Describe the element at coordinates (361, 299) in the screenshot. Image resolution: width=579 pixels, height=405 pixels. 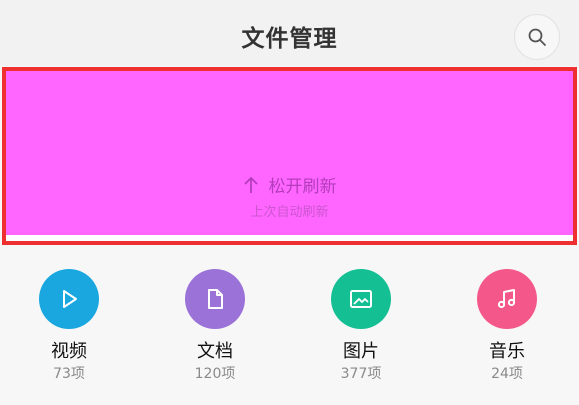
I see `image-icon` at that location.